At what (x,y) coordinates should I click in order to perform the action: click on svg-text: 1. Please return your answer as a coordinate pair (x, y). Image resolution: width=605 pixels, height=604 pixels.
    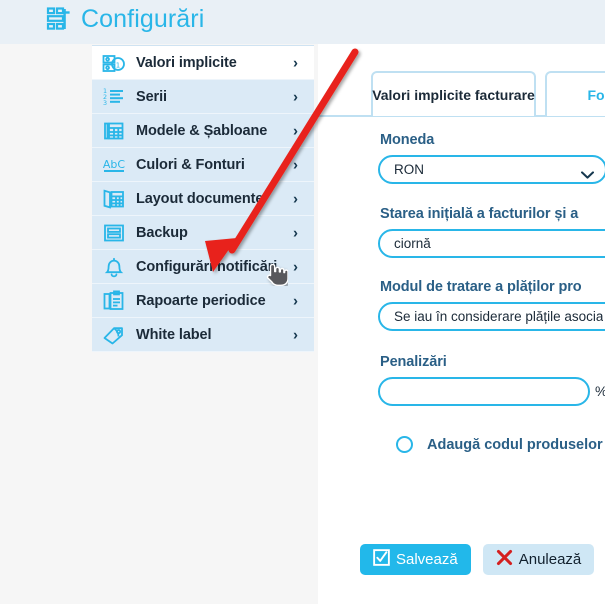
    Looking at the image, I should click on (118, 65).